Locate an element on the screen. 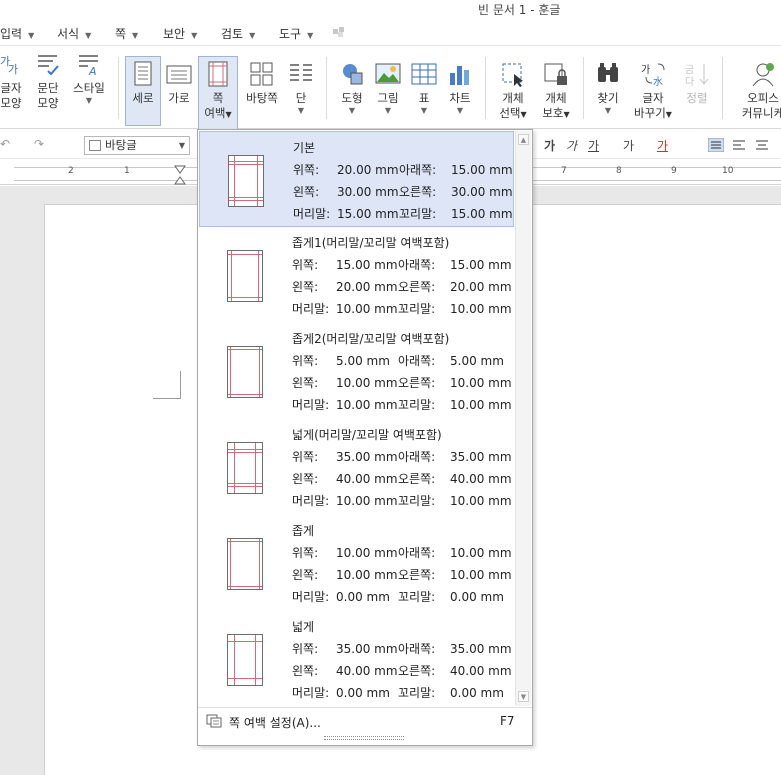 The image size is (781, 775). window-title: 빈 문서 1 - 훈글 is located at coordinates (519, 10).